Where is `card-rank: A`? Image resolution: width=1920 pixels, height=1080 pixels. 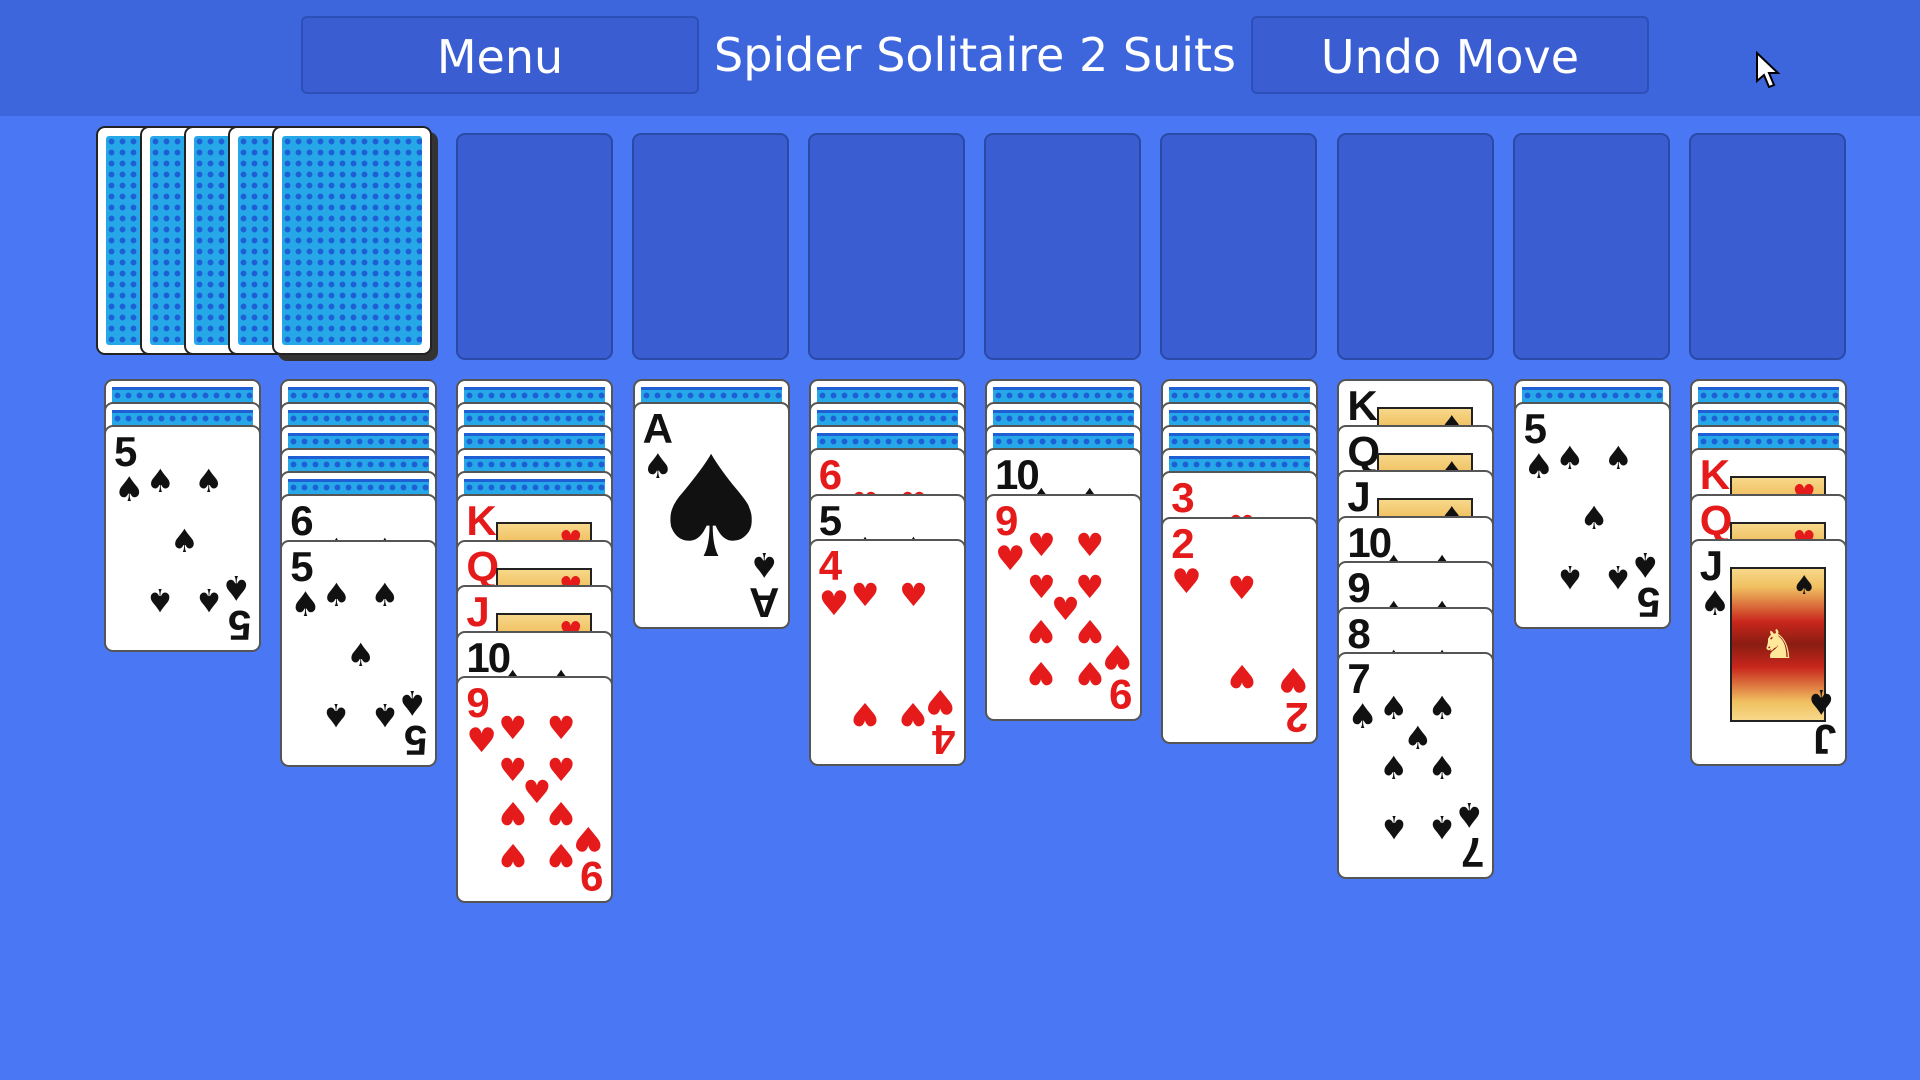 card-rank: A is located at coordinates (765, 602).